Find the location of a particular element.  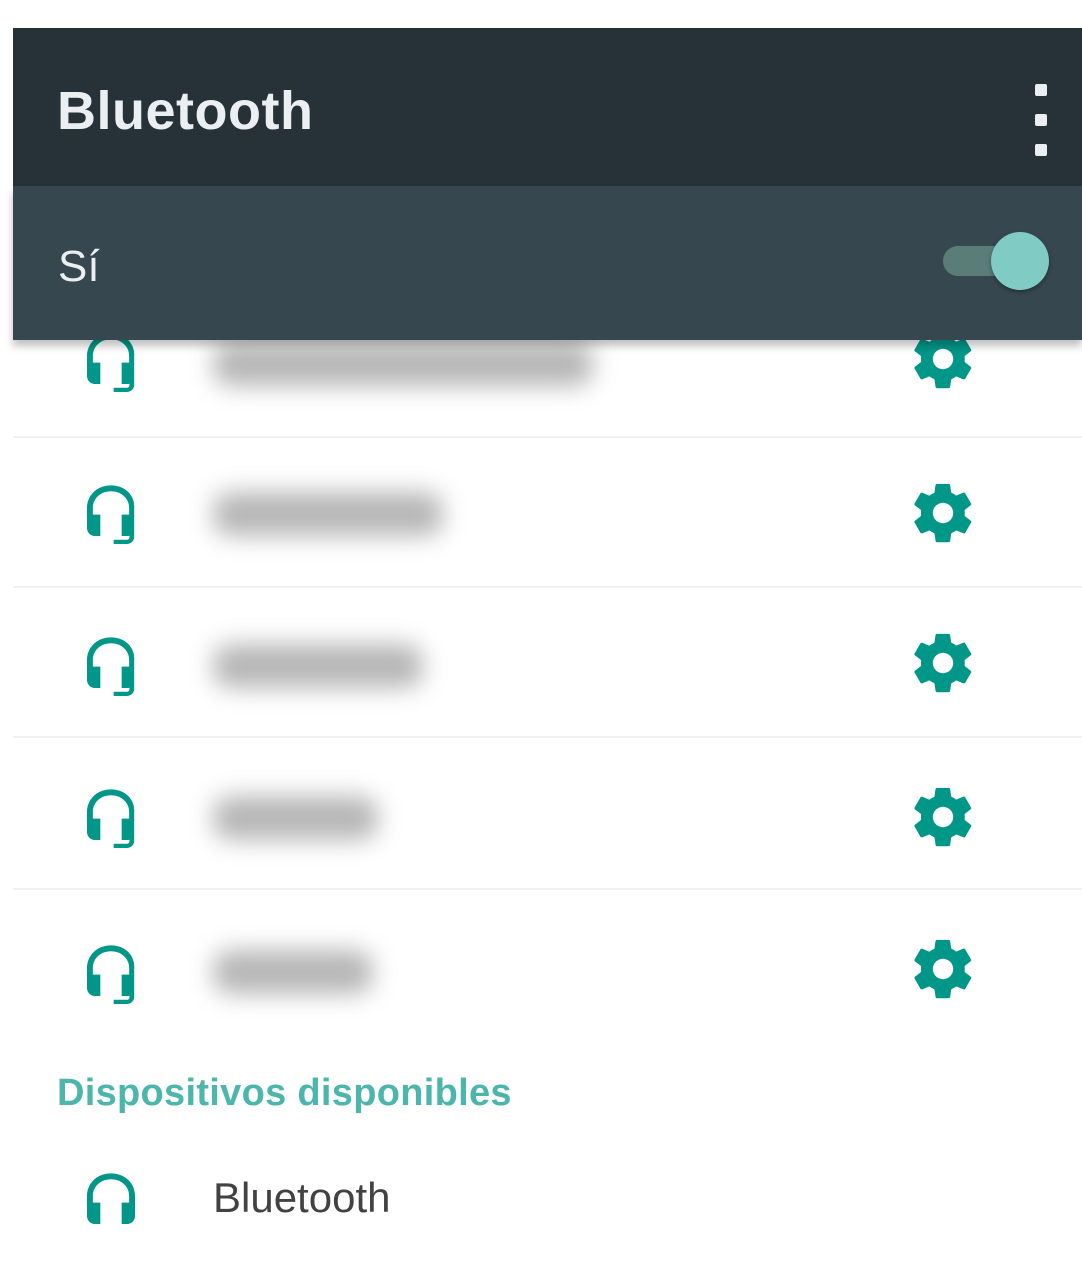

app-bar: Bluetooth is located at coordinates (547, 107).